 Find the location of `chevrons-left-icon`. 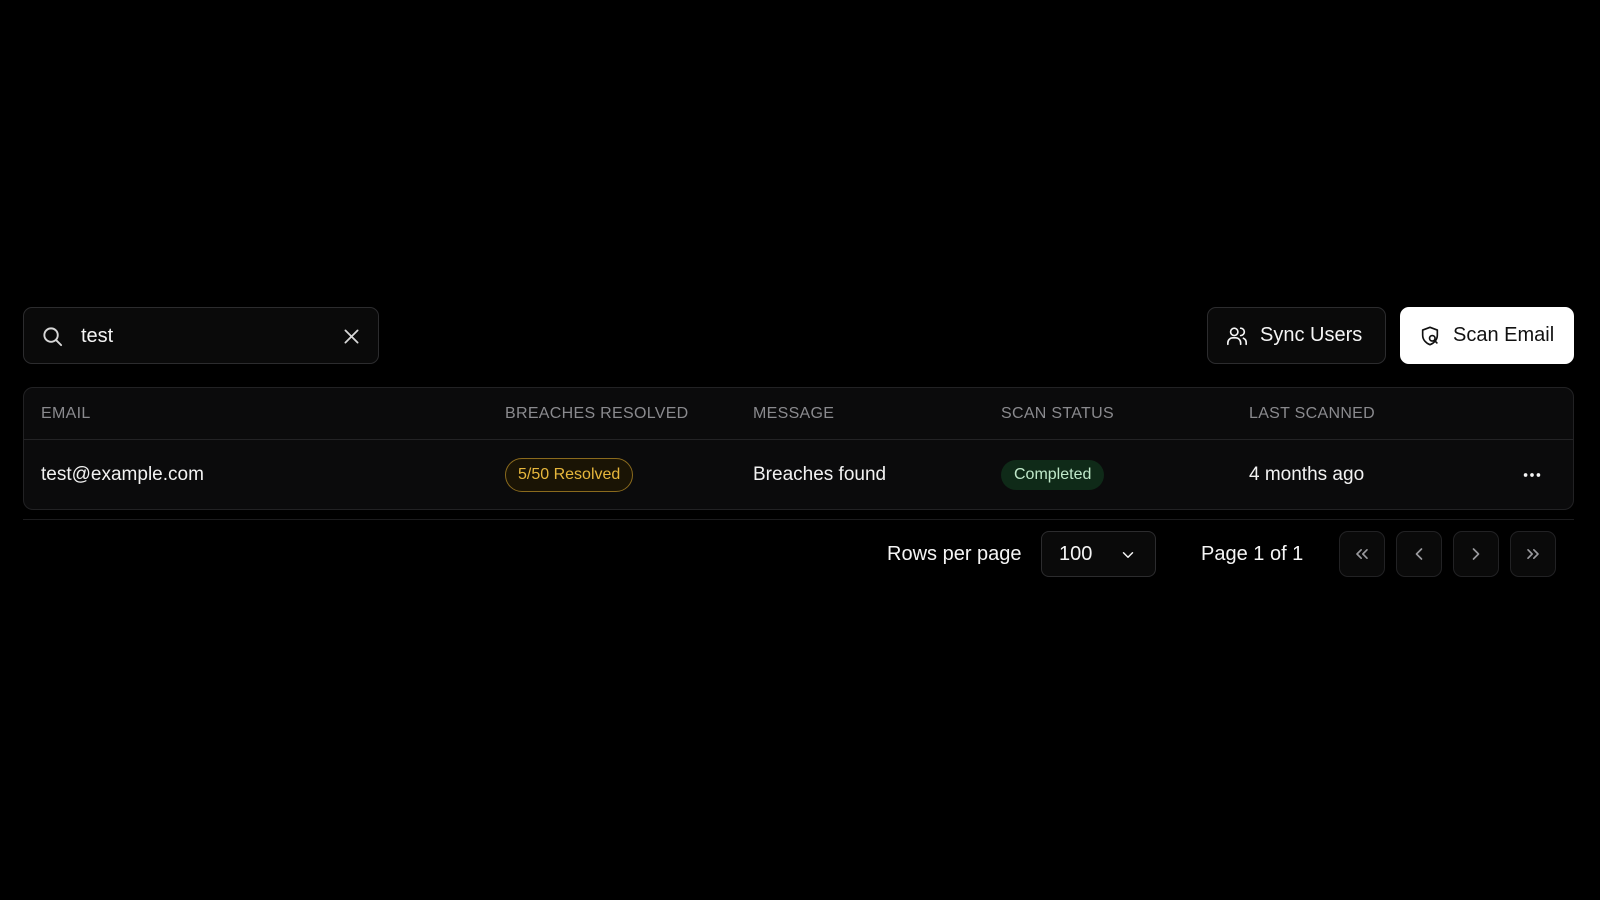

chevrons-left-icon is located at coordinates (1362, 554).